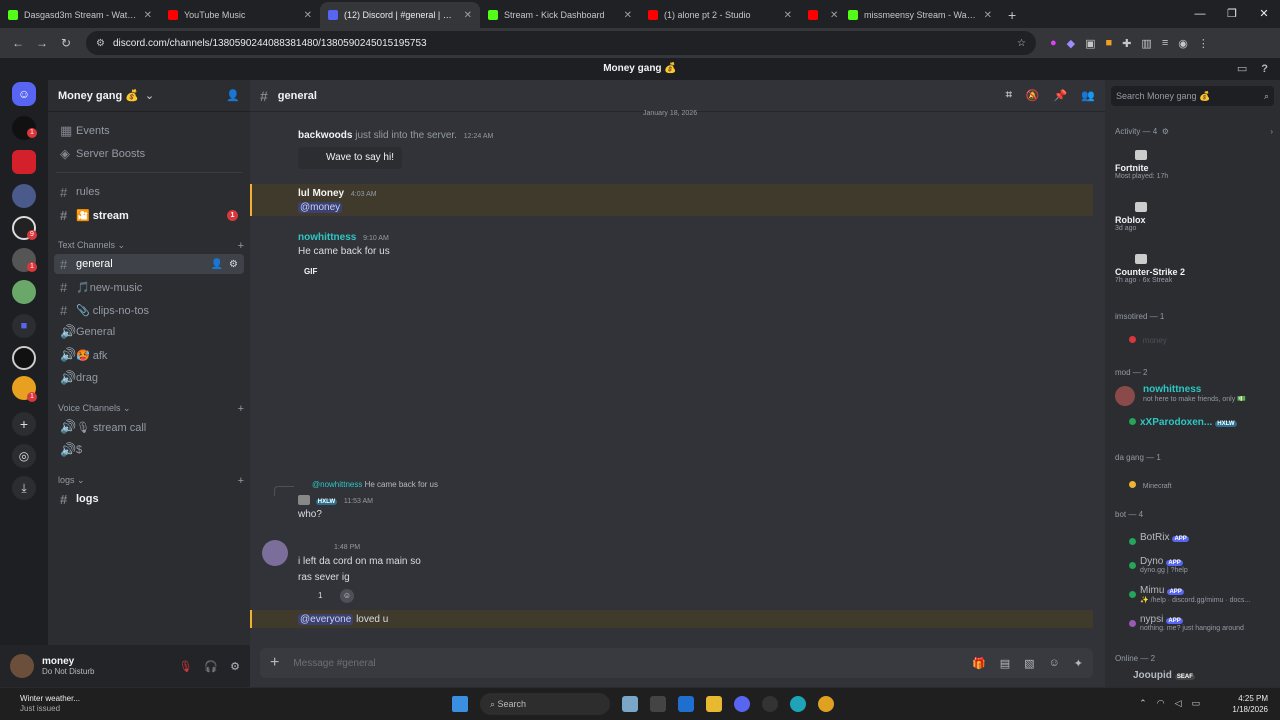 Image resolution: width=1280 pixels, height=720 pixels. I want to click on gif-embed: GIF, so click(347, 271).